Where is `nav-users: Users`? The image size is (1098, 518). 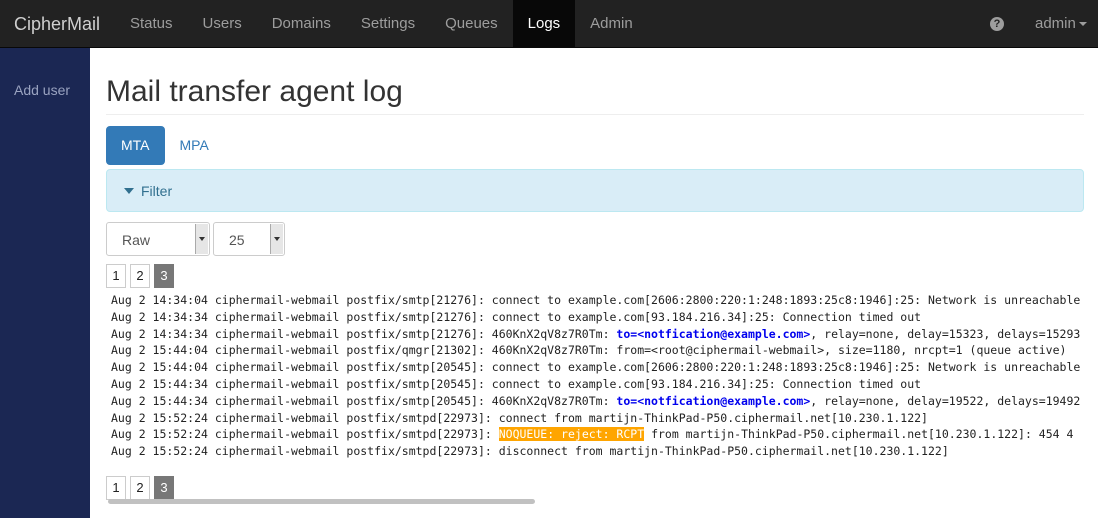
nav-users: Users is located at coordinates (222, 24).